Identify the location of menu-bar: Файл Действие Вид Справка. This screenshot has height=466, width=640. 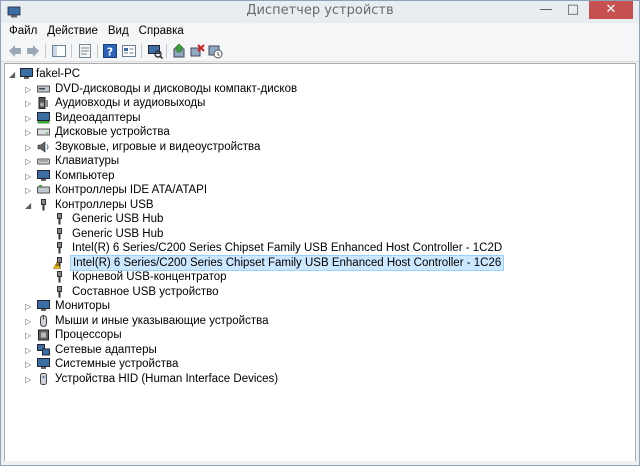
(320, 32).